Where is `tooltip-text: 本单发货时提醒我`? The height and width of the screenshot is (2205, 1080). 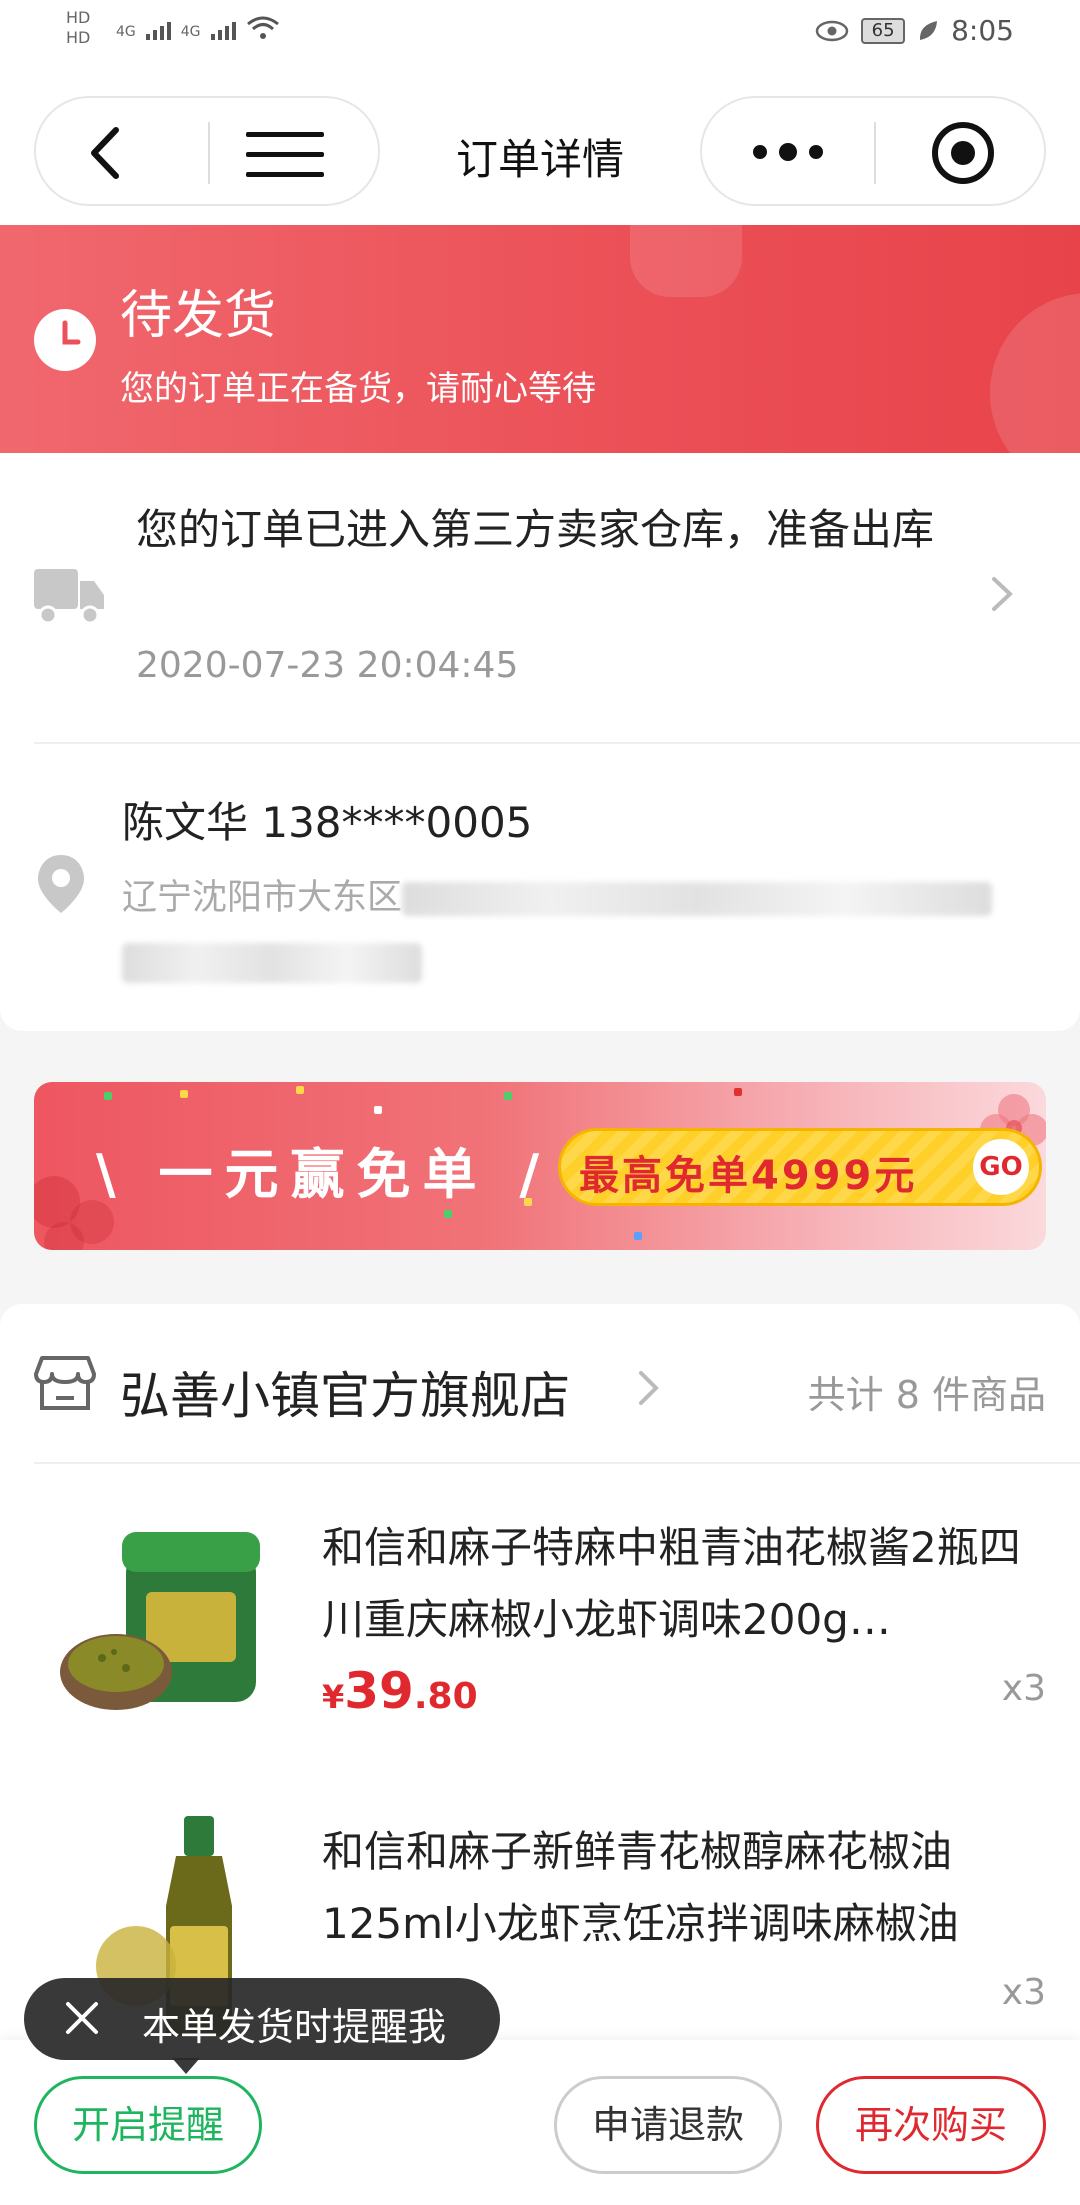
tooltip-text: 本单发货时提醒我 is located at coordinates (294, 2027).